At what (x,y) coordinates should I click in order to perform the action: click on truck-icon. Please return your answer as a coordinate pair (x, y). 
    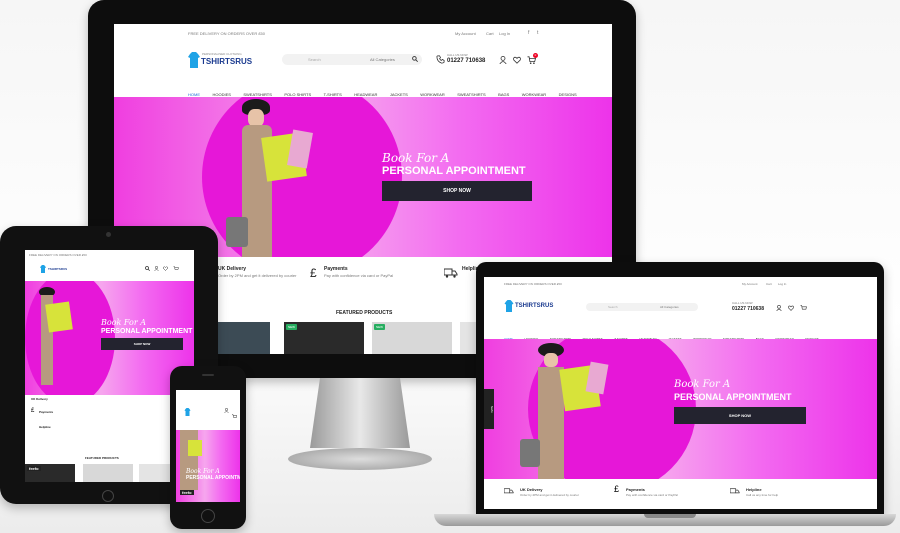
    Looking at the image, I should click on (509, 491).